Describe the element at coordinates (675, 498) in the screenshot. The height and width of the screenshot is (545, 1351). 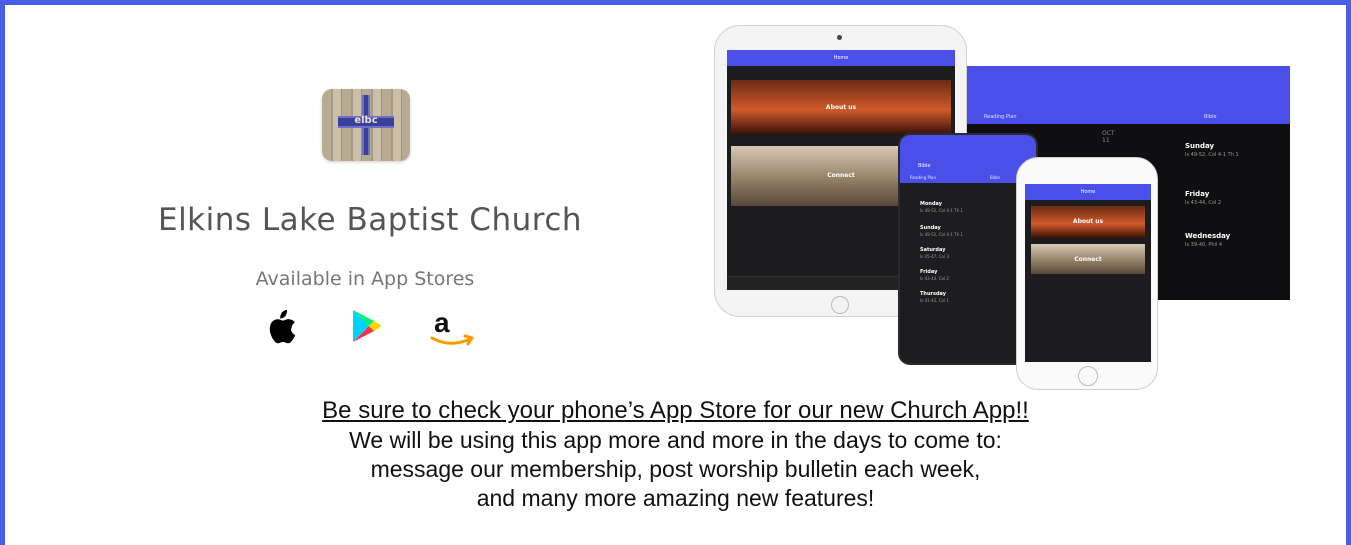
I see `message-line: and many more amazing new features!` at that location.